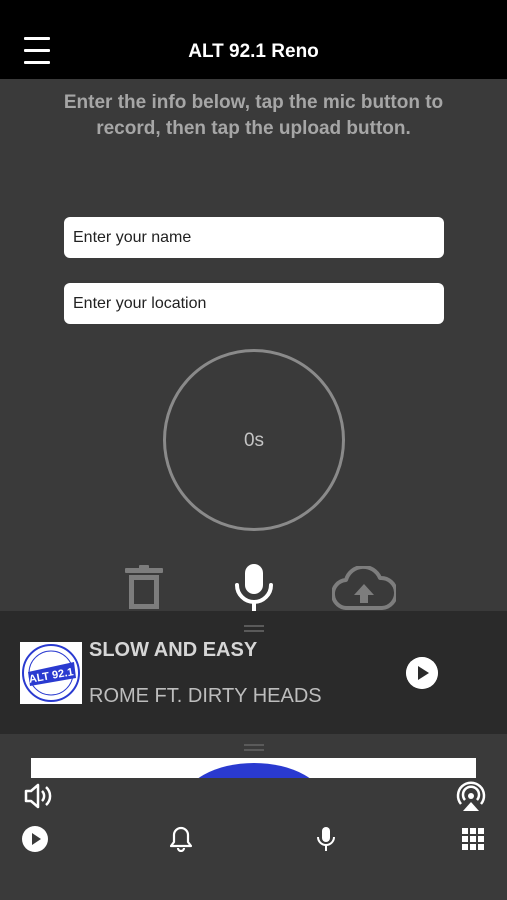 This screenshot has width=507, height=900. Describe the element at coordinates (254, 303) in the screenshot. I see `location-field` at that location.